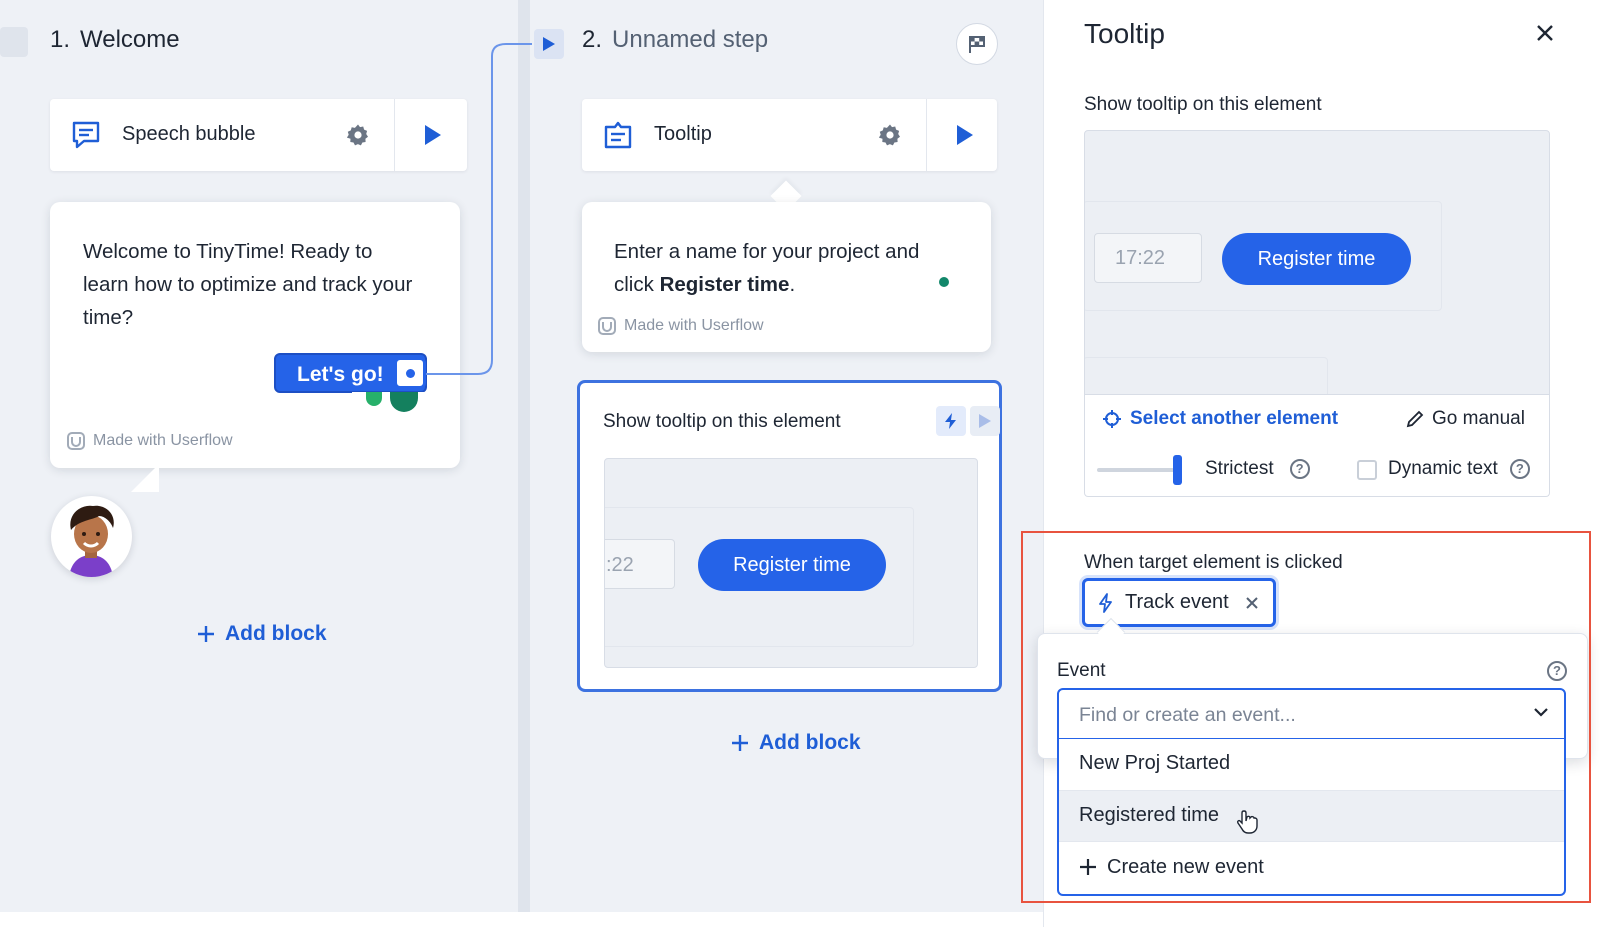 Image resolution: width=1600 pixels, height=927 pixels. What do you see at coordinates (1234, 418) in the screenshot?
I see `select-another-label: Select another element` at bounding box center [1234, 418].